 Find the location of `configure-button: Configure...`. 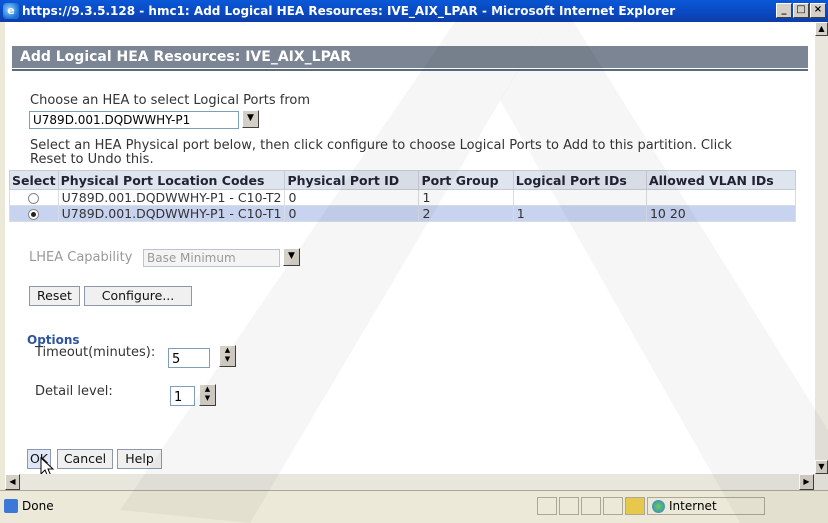

configure-button: Configure... is located at coordinates (138, 296).